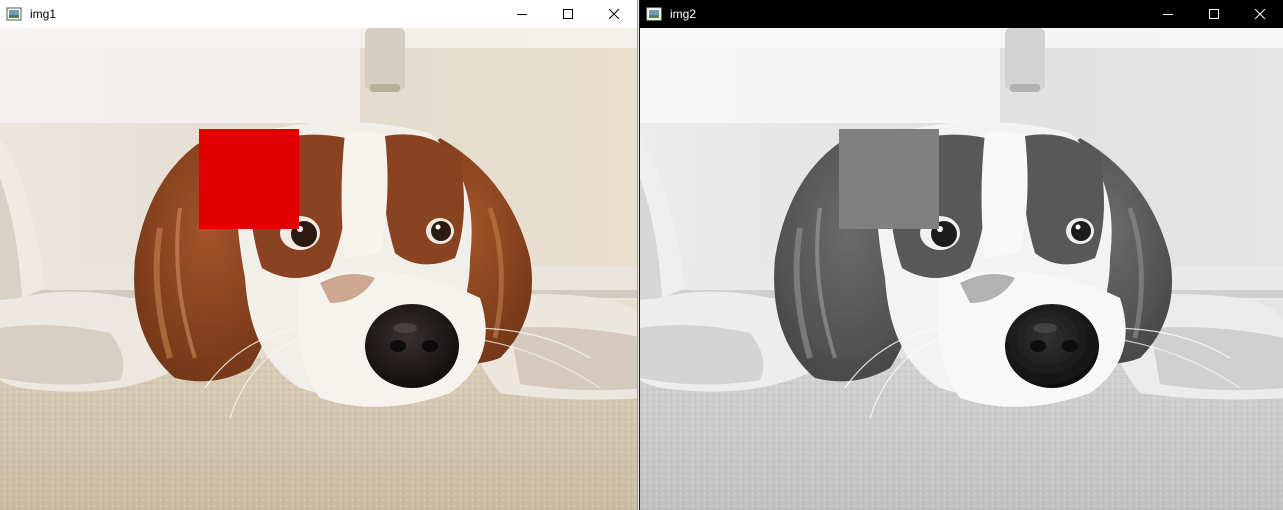  Describe the element at coordinates (318, 14) in the screenshot. I see `title-bar: img1` at that location.